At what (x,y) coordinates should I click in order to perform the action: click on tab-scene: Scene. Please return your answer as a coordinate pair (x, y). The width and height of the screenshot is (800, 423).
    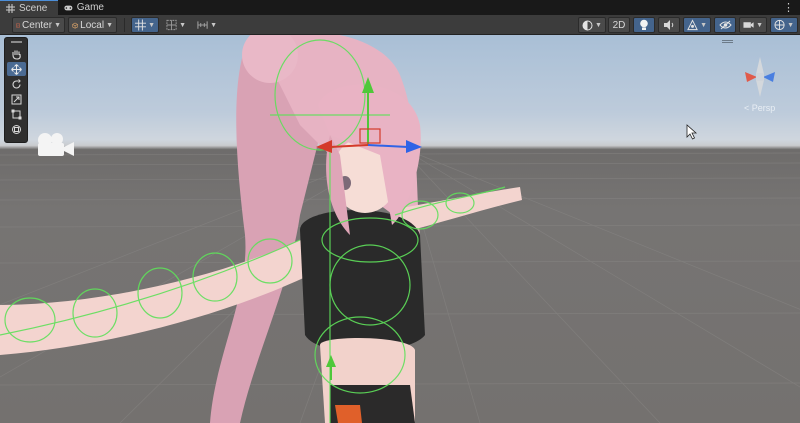
    Looking at the image, I should click on (29, 7).